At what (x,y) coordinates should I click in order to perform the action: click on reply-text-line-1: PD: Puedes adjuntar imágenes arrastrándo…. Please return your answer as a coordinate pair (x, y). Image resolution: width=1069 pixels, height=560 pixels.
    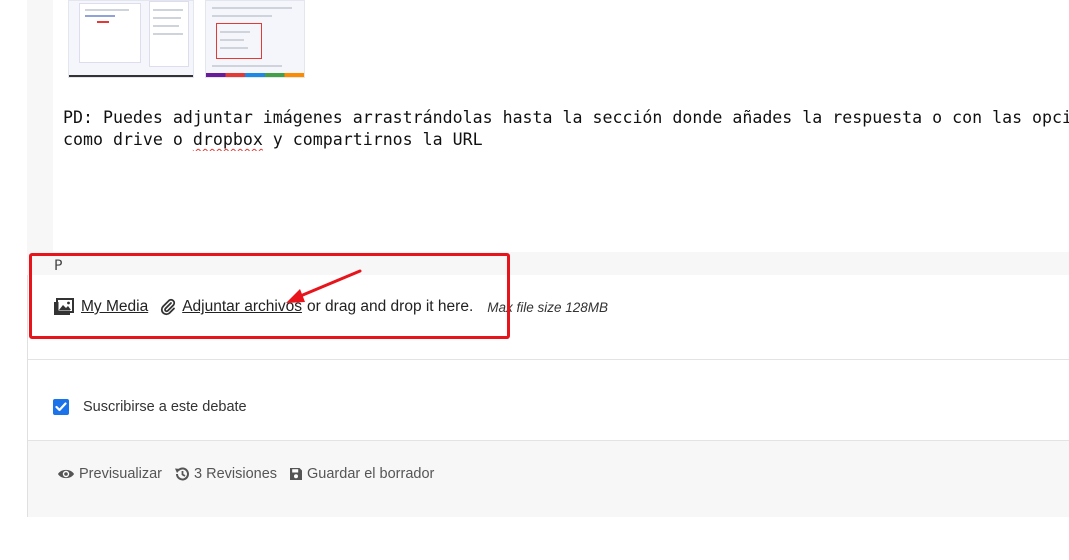
    Looking at the image, I should click on (566, 117).